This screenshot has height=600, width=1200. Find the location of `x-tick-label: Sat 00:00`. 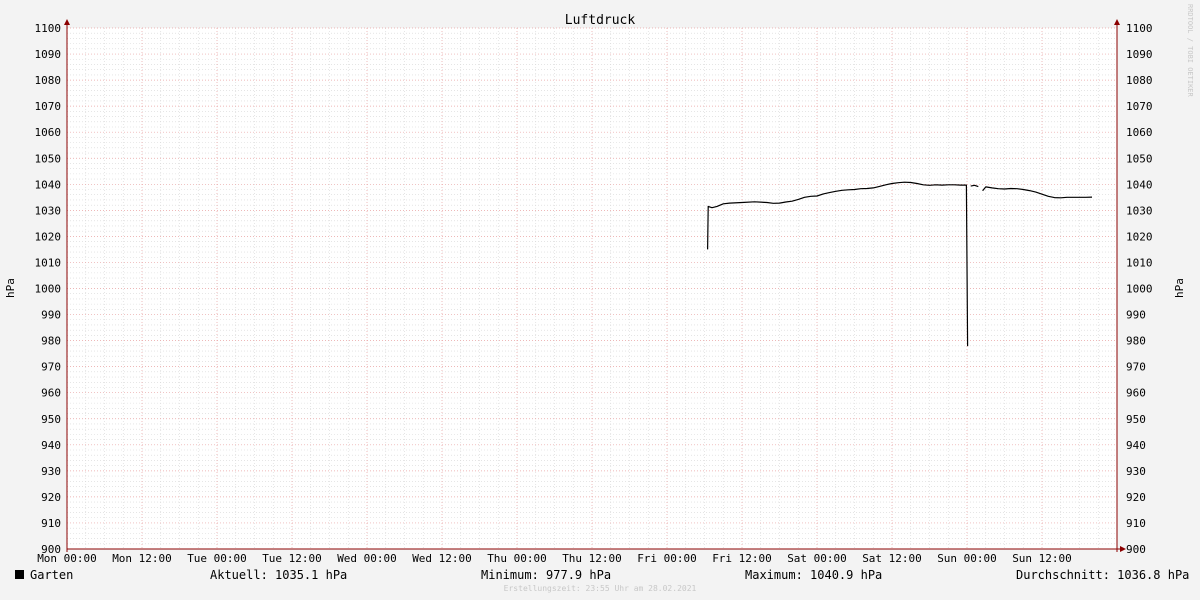

x-tick-label: Sat 00:00 is located at coordinates (817, 558).